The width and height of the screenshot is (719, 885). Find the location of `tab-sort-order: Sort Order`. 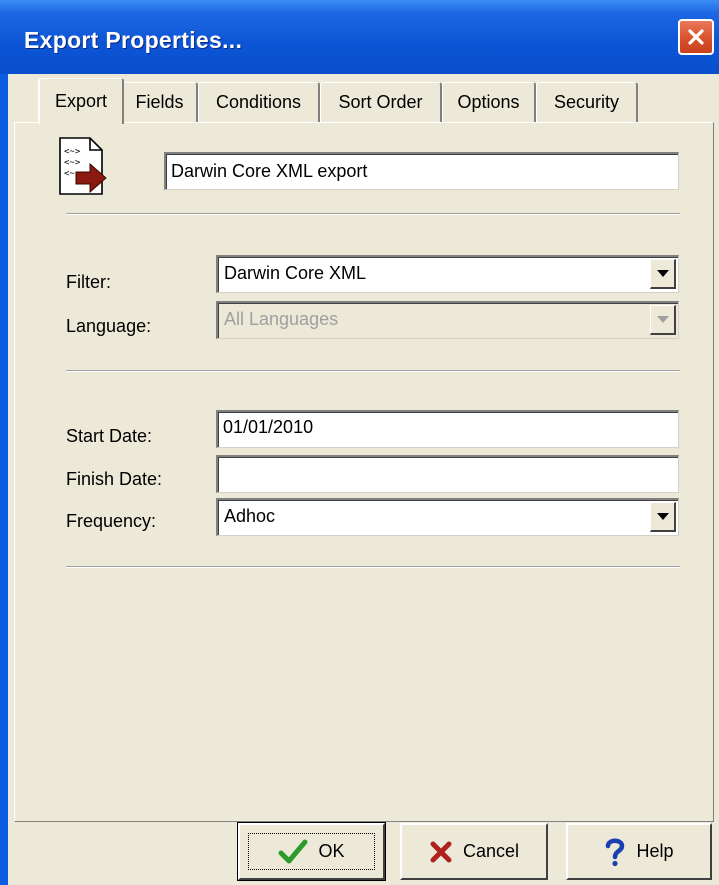

tab-sort-order: Sort Order is located at coordinates (381, 102).